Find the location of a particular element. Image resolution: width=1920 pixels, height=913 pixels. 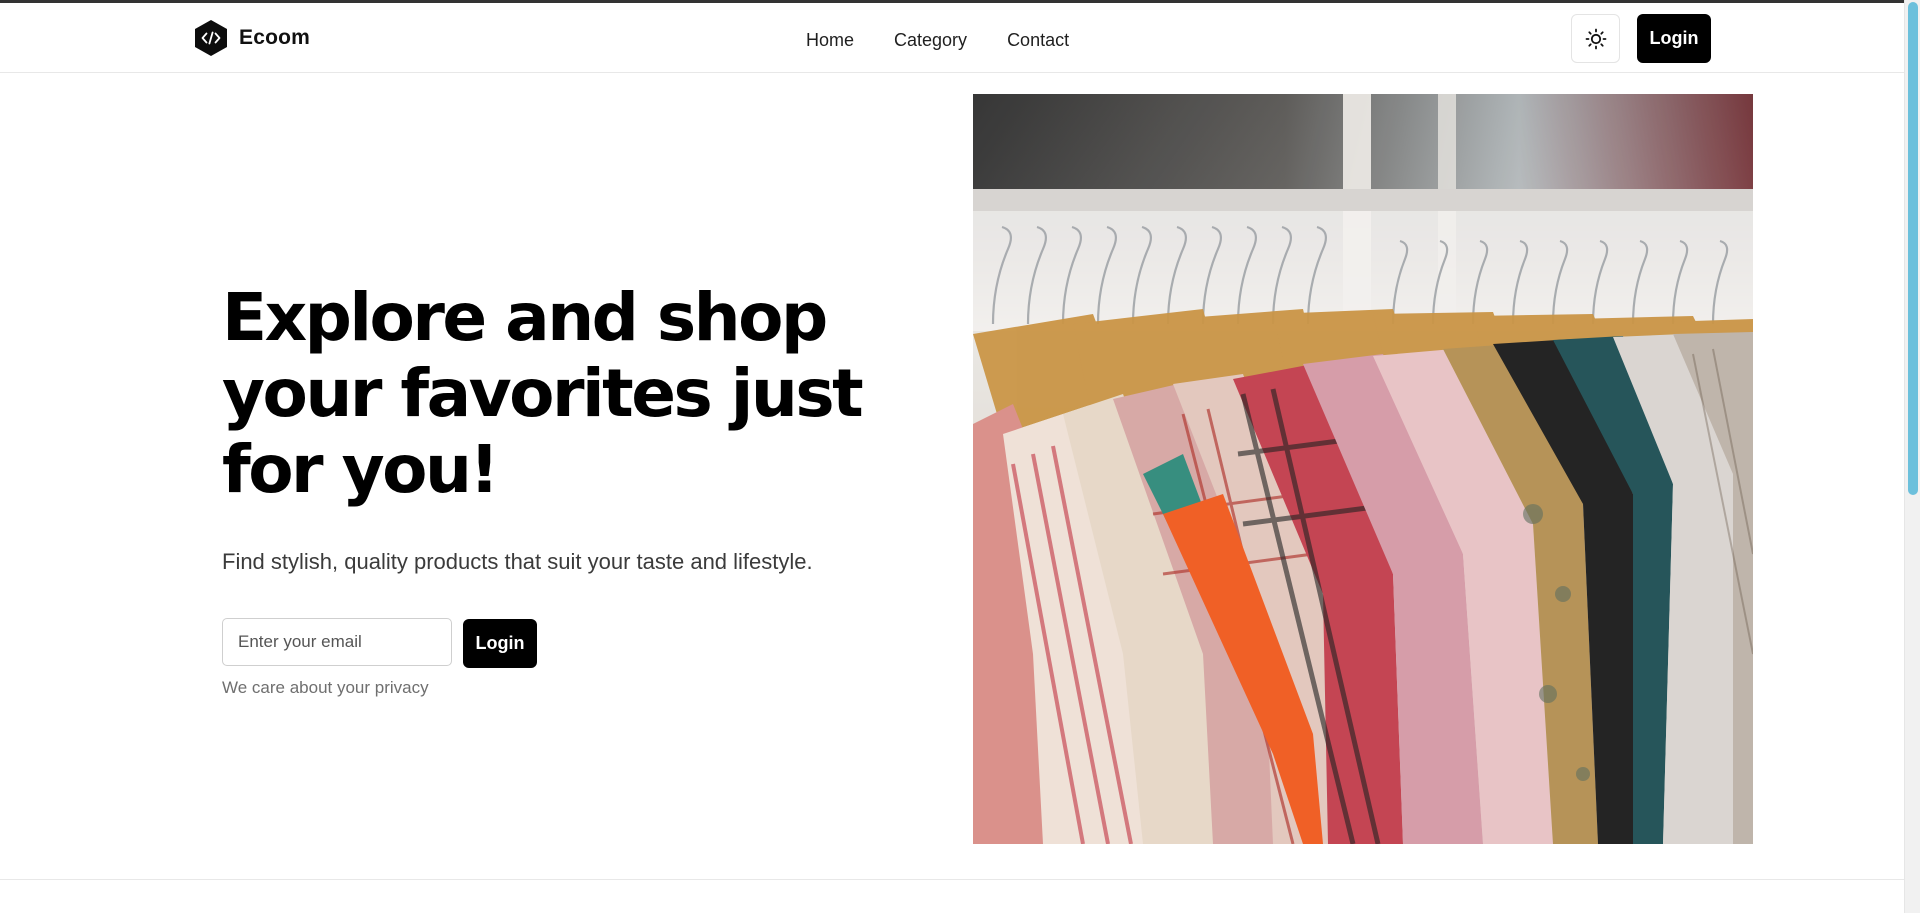

email-input is located at coordinates (337, 642).